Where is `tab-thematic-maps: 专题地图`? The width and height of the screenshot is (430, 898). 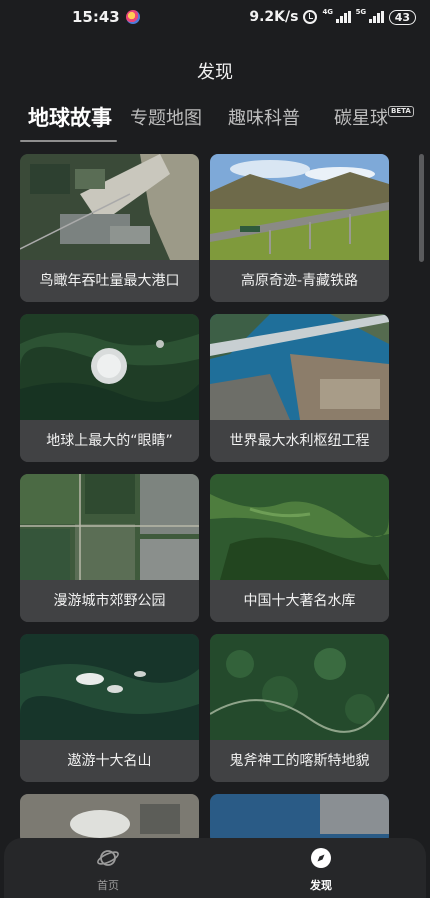
tab-thematic-maps: 专题地图 is located at coordinates (166, 117).